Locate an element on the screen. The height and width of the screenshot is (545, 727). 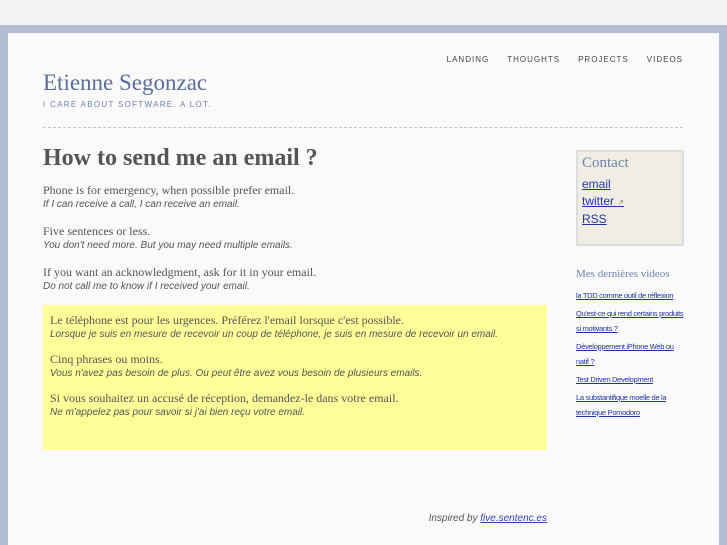
main-nav: LANDING THOUGHTS PROJECTS VIDEOS is located at coordinates (565, 59).